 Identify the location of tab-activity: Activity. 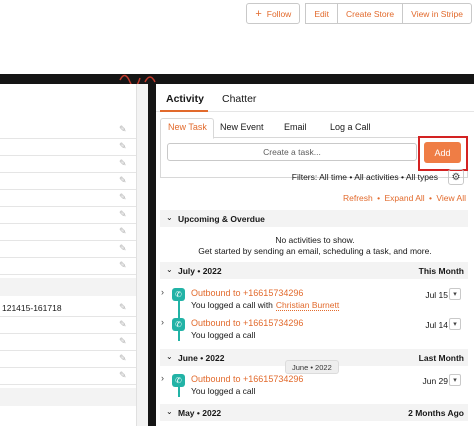
(185, 99).